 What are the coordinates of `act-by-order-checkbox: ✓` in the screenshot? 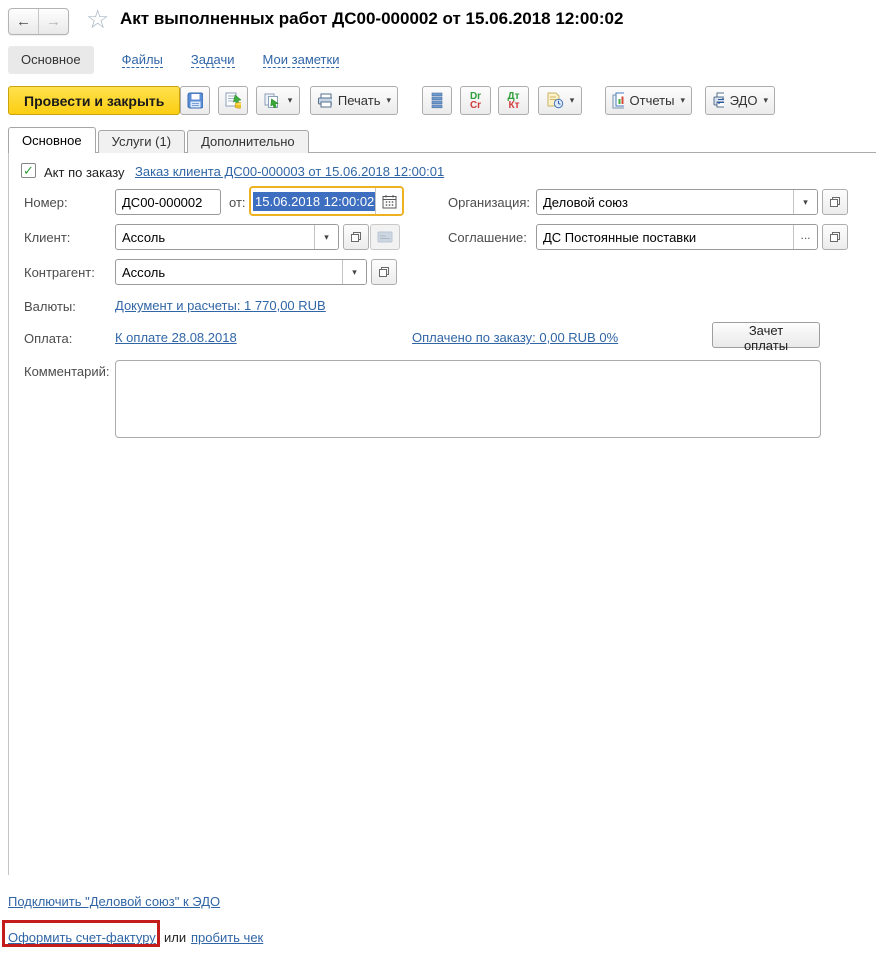 It's located at (28, 170).